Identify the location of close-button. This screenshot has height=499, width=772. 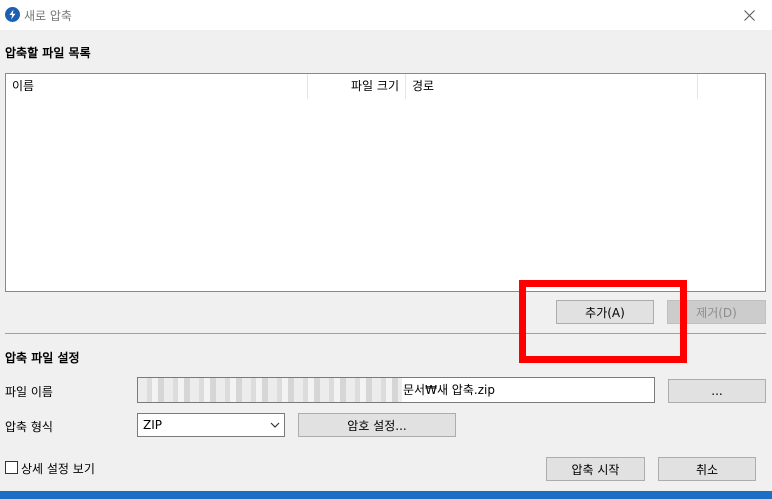
(749, 15).